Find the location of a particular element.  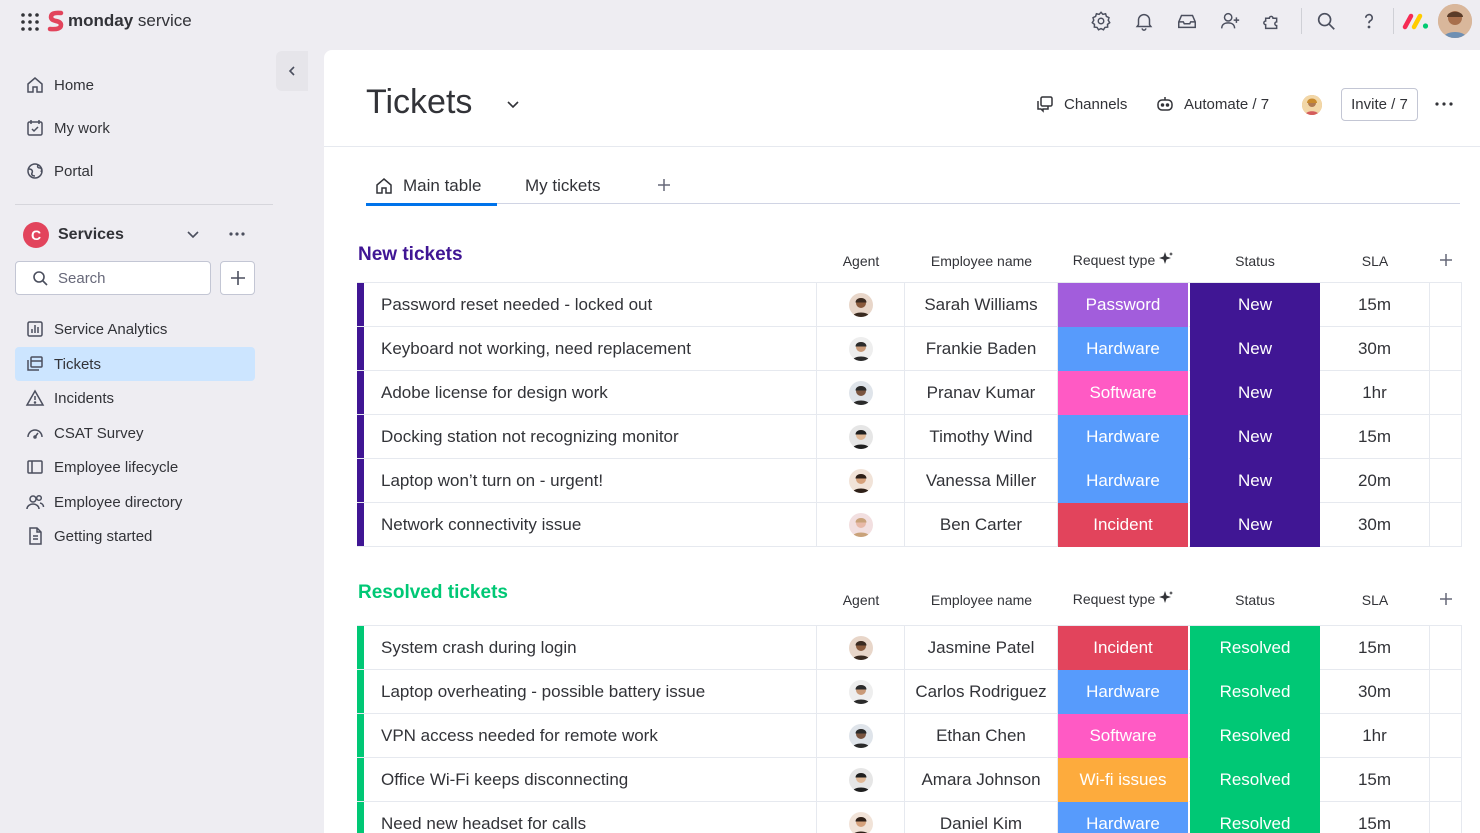

column-header-status: Status is located at coordinates (1255, 261).